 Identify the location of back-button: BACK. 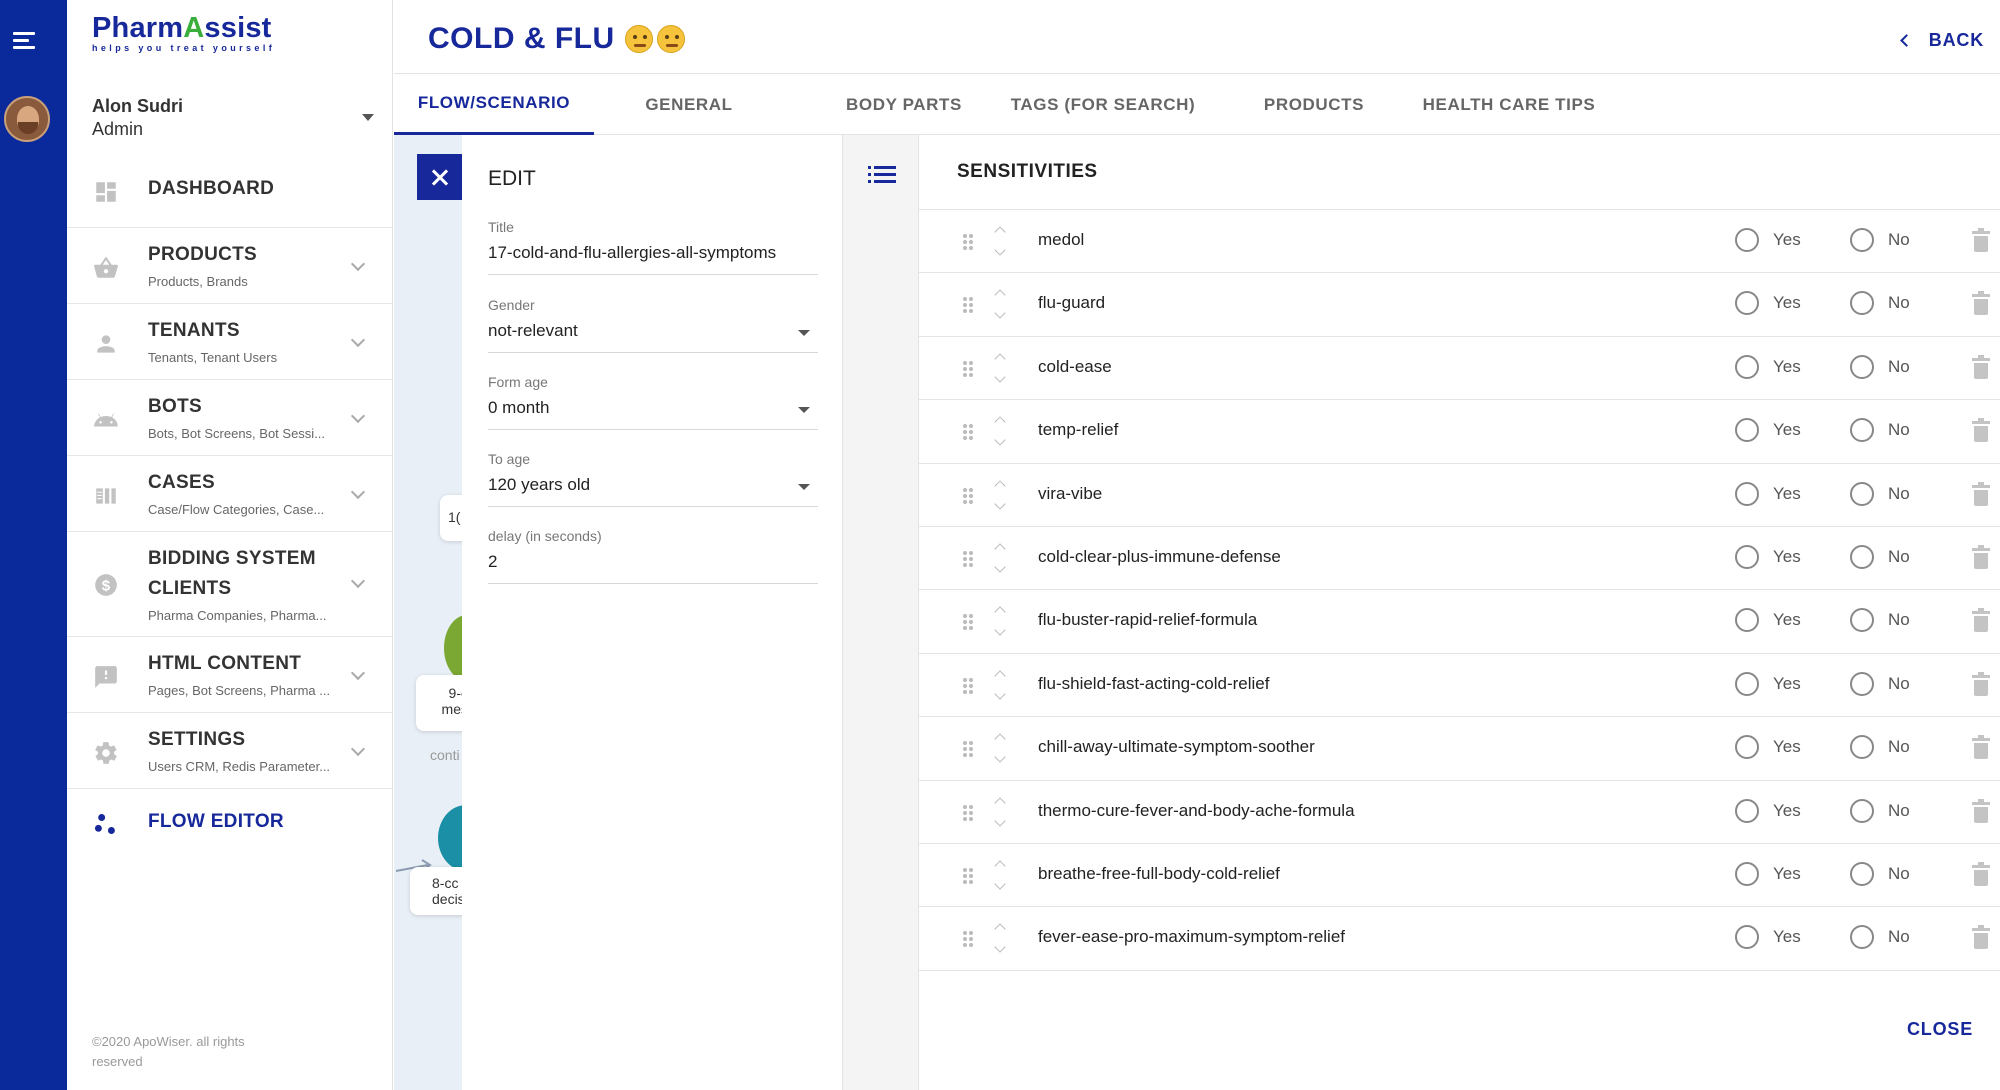
(1941, 40).